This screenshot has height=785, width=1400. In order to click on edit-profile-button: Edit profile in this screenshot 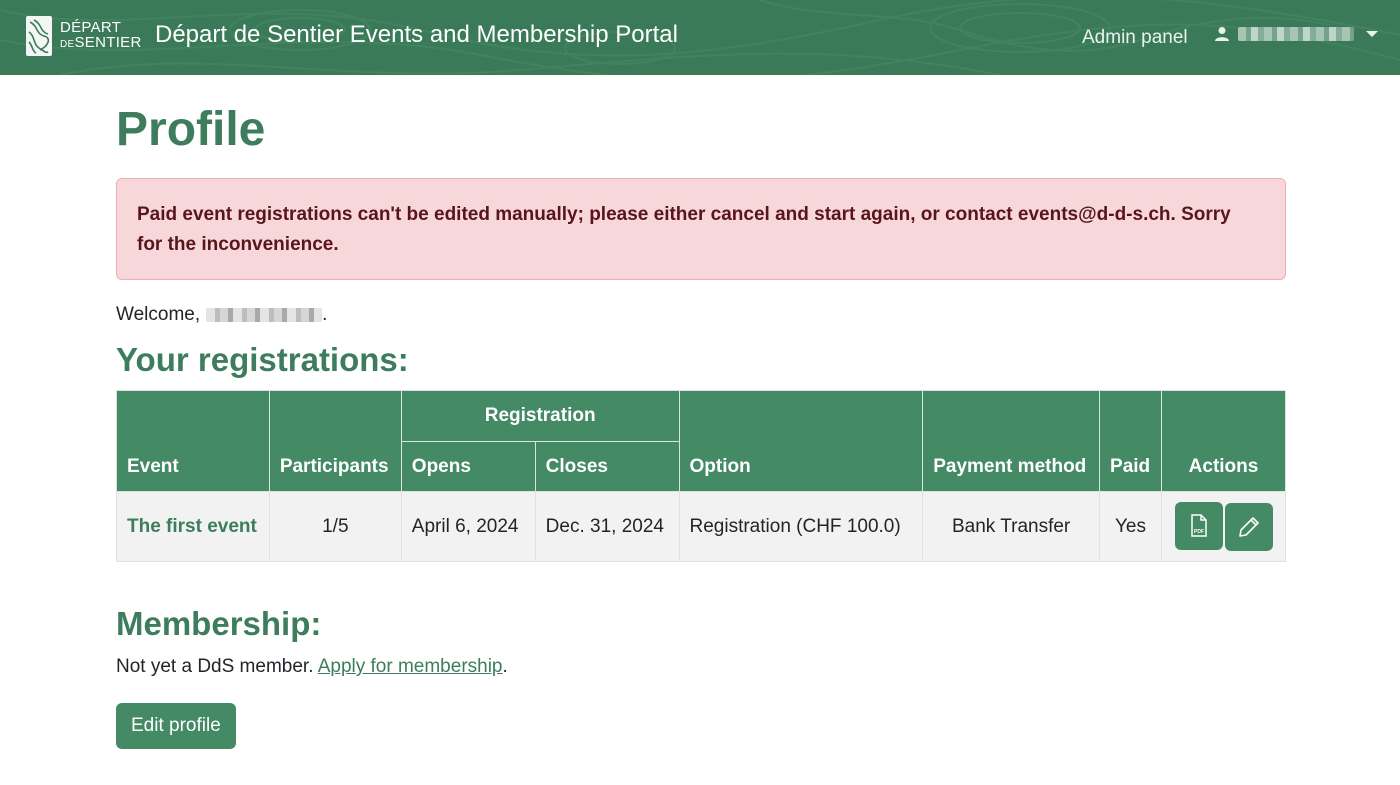, I will do `click(176, 726)`.